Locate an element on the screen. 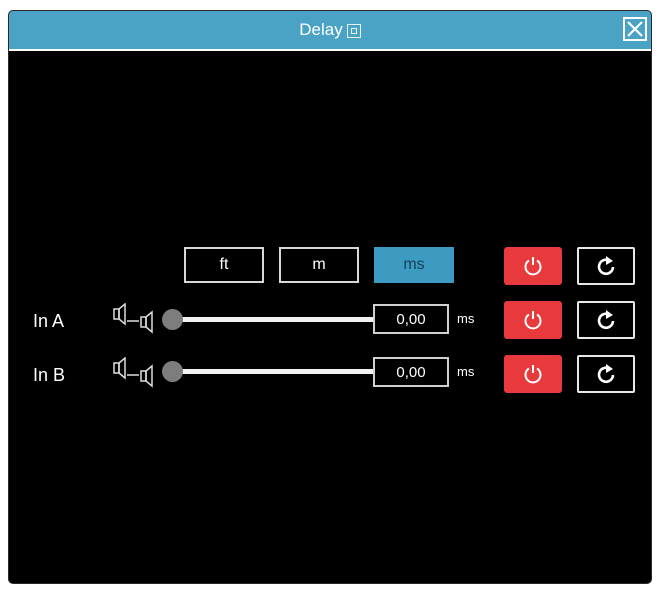  title-bar: Delay is located at coordinates (330, 31).